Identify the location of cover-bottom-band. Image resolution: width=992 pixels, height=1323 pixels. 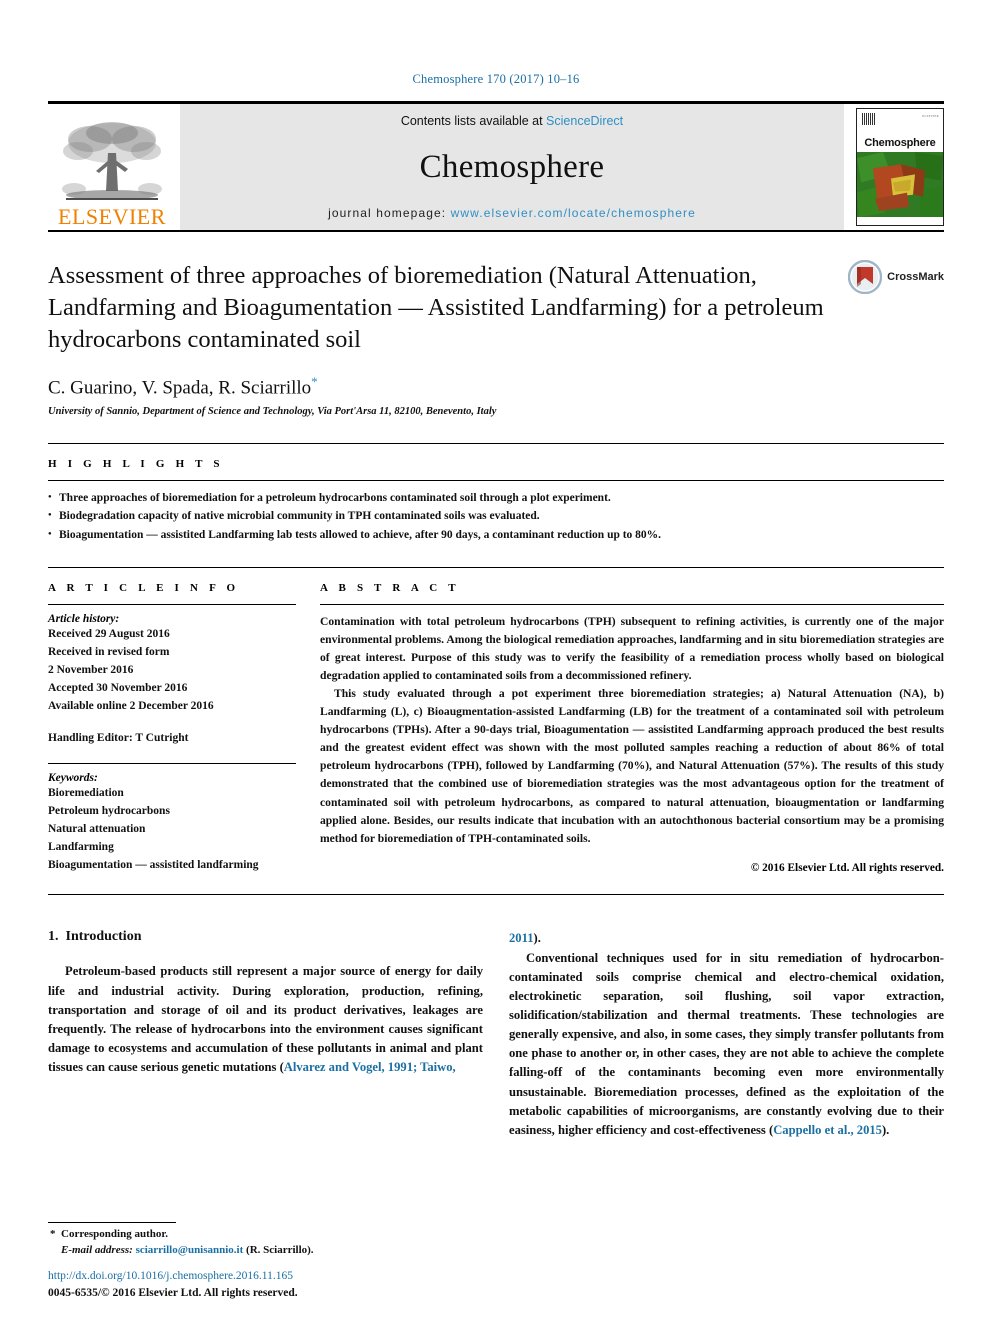
(900, 221).